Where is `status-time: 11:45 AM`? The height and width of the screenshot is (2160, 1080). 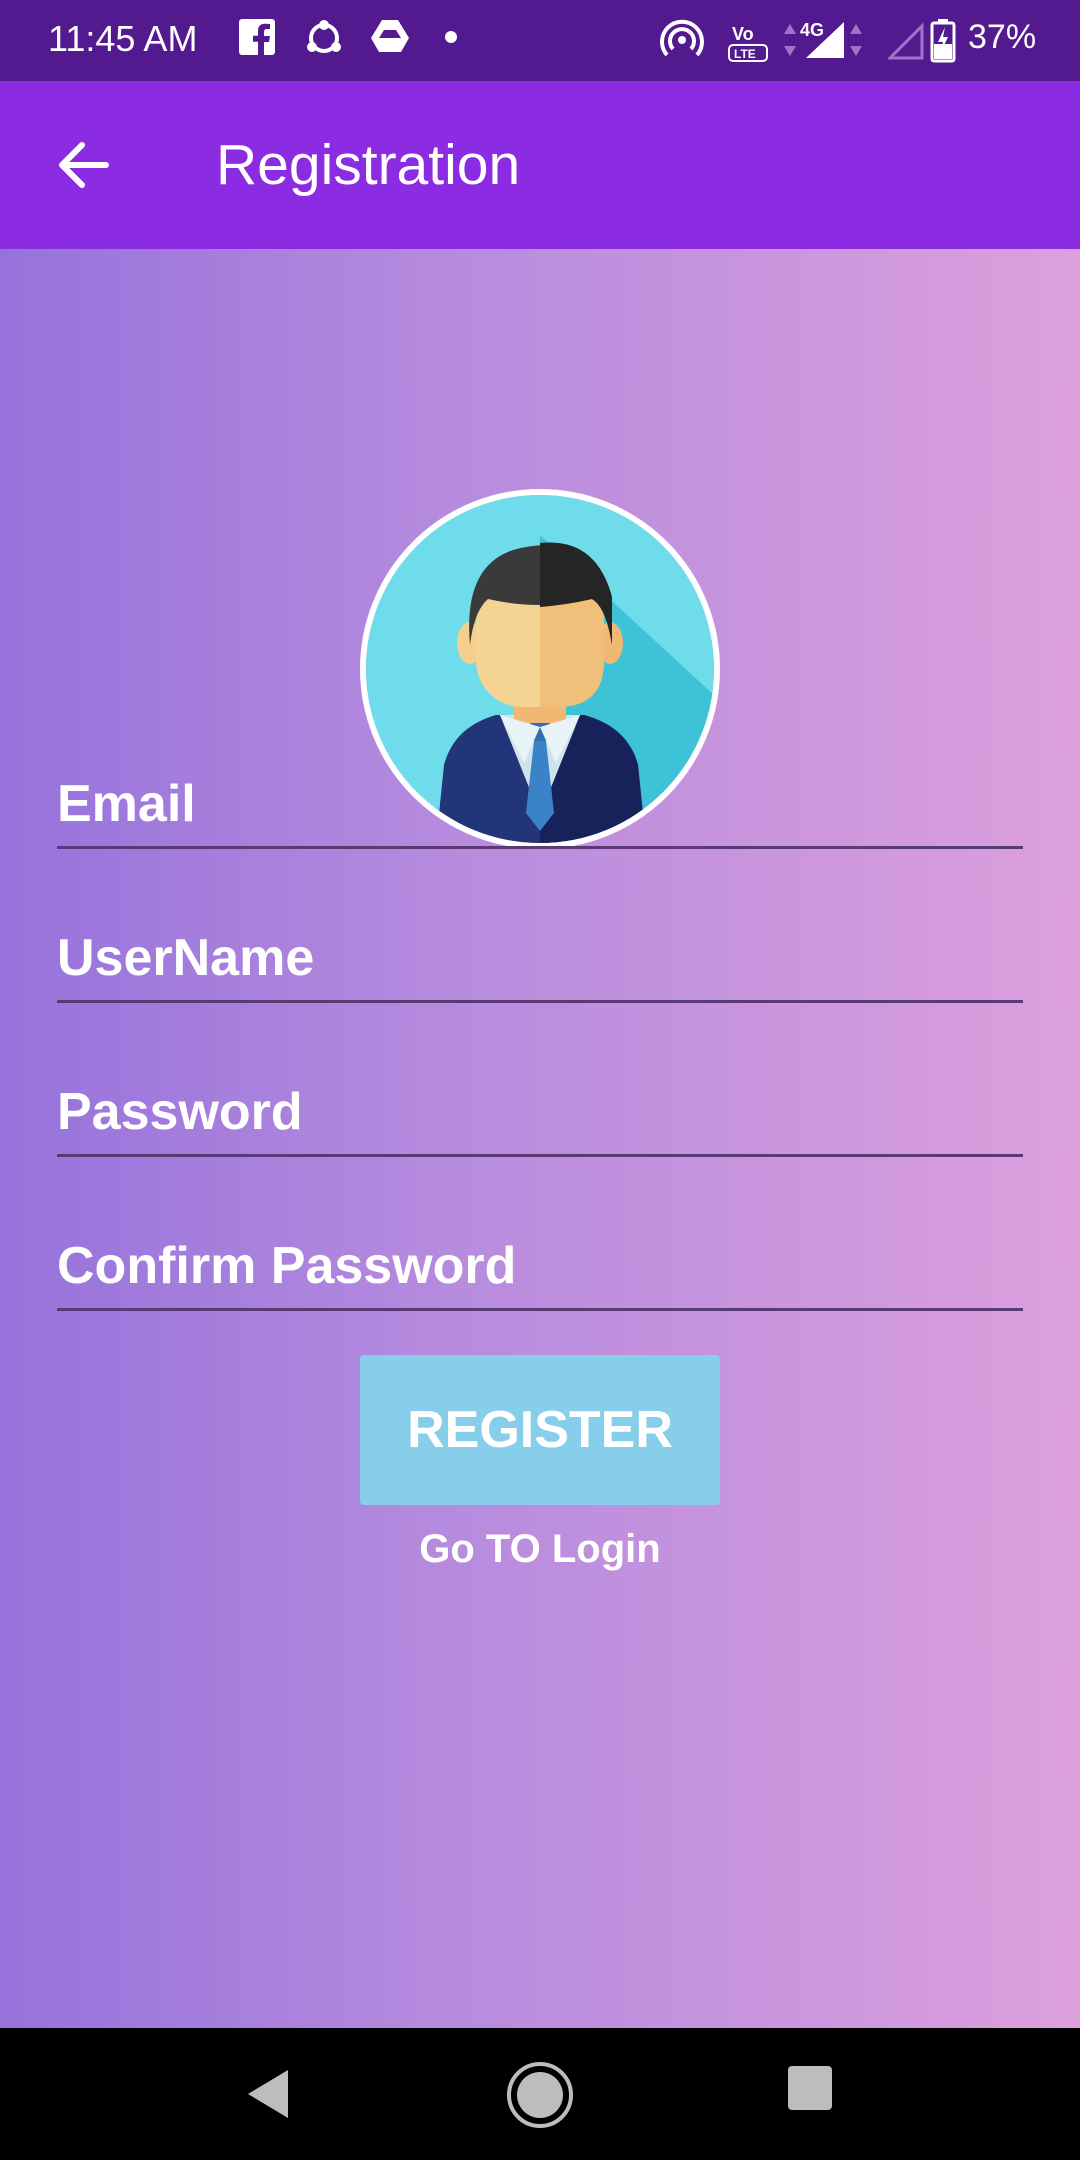 status-time: 11:45 AM is located at coordinates (123, 38).